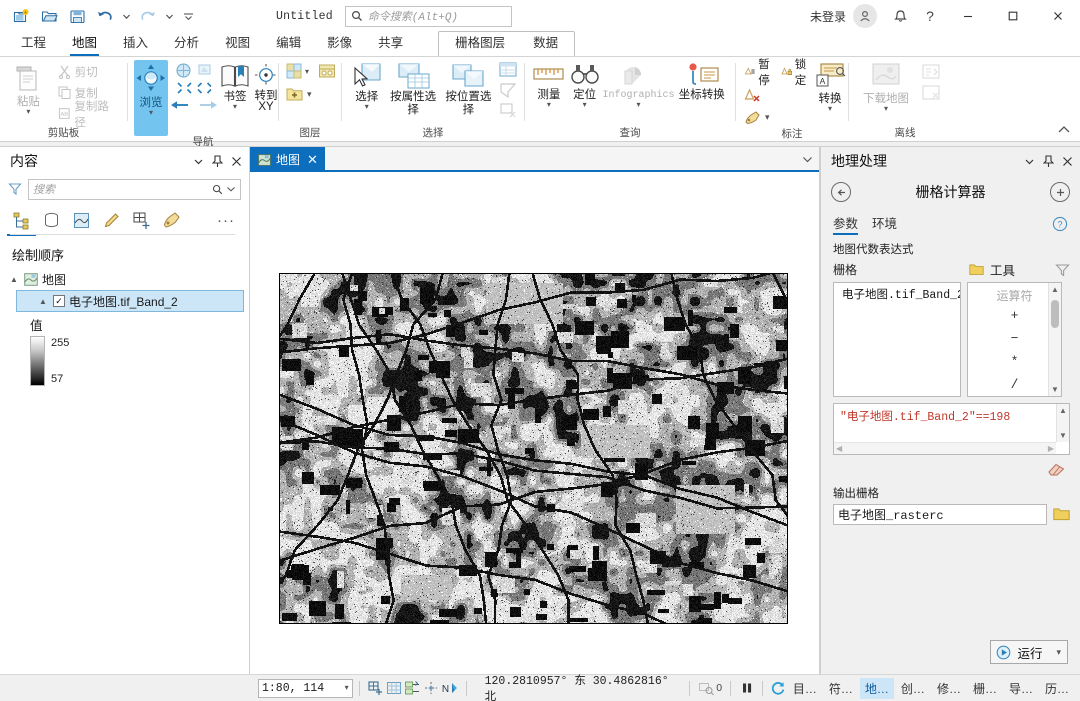 The height and width of the screenshot is (701, 1080). I want to click on raster-list-item: 电子地图.tif_Band_2, so click(897, 292).